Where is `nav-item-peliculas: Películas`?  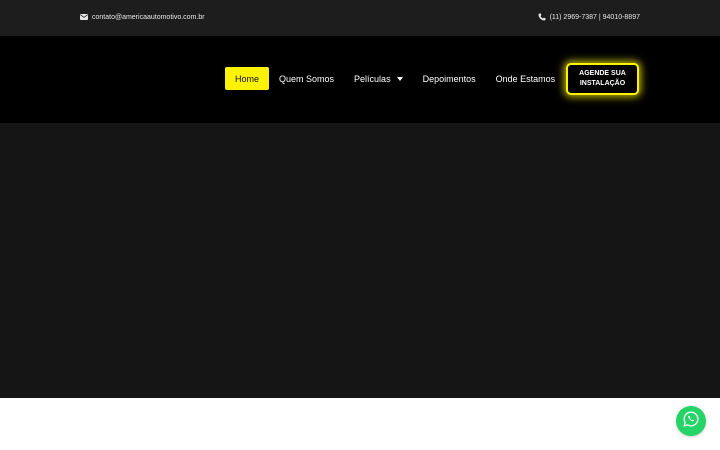 nav-item-peliculas: Películas is located at coordinates (378, 78).